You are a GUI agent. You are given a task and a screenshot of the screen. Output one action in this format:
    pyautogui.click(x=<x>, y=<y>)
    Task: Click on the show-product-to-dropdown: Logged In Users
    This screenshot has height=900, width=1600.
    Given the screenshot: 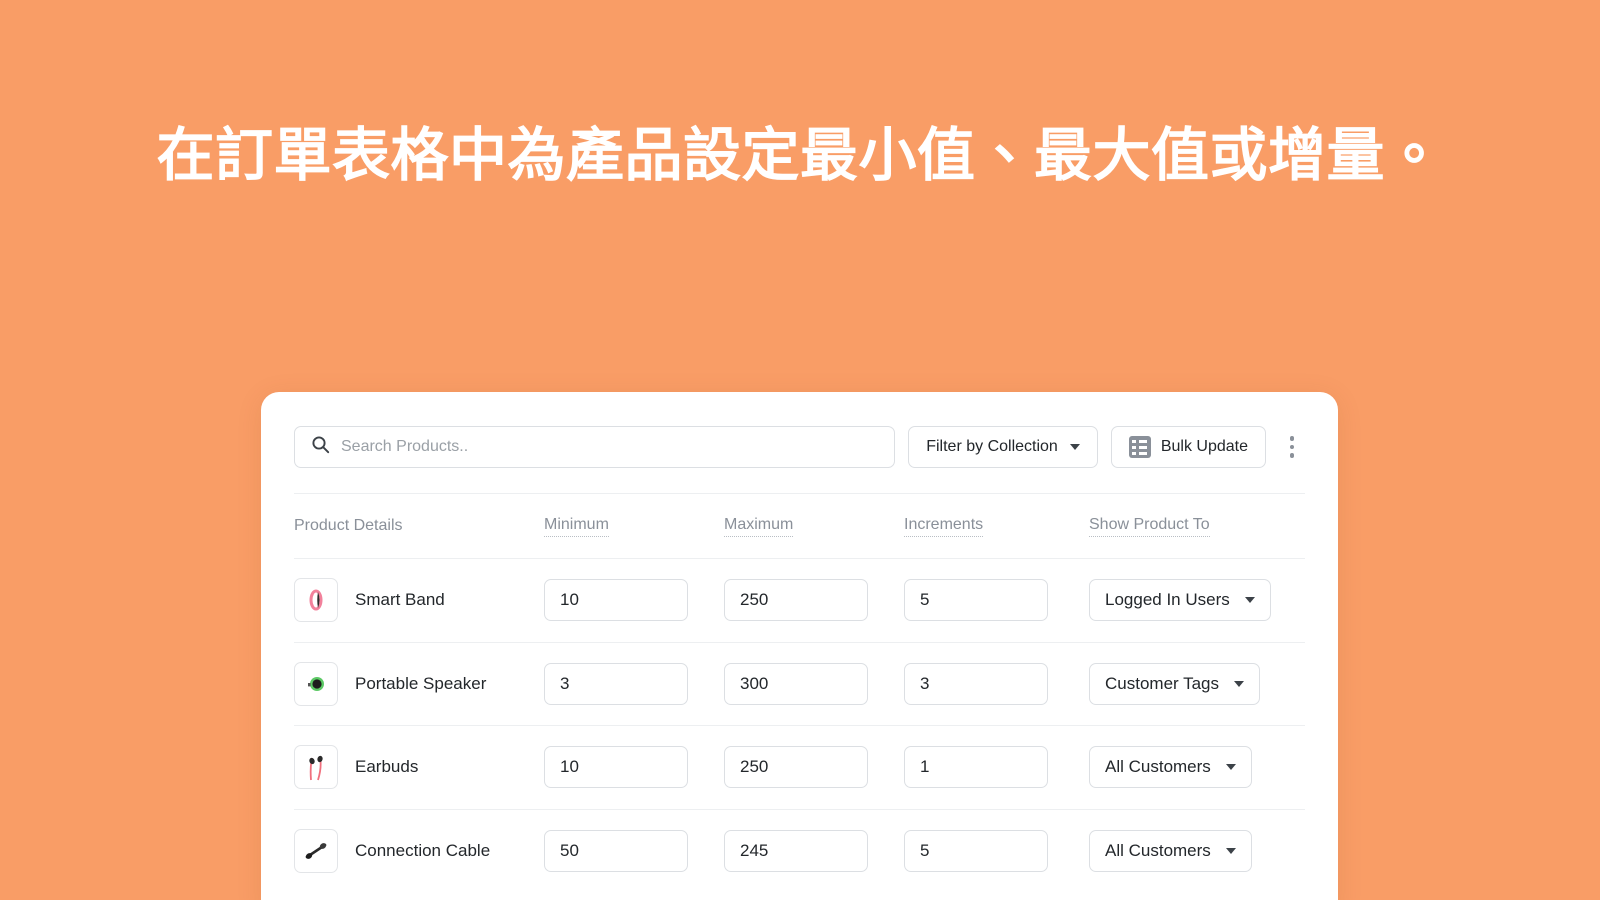 What is the action you would take?
    pyautogui.click(x=1180, y=600)
    